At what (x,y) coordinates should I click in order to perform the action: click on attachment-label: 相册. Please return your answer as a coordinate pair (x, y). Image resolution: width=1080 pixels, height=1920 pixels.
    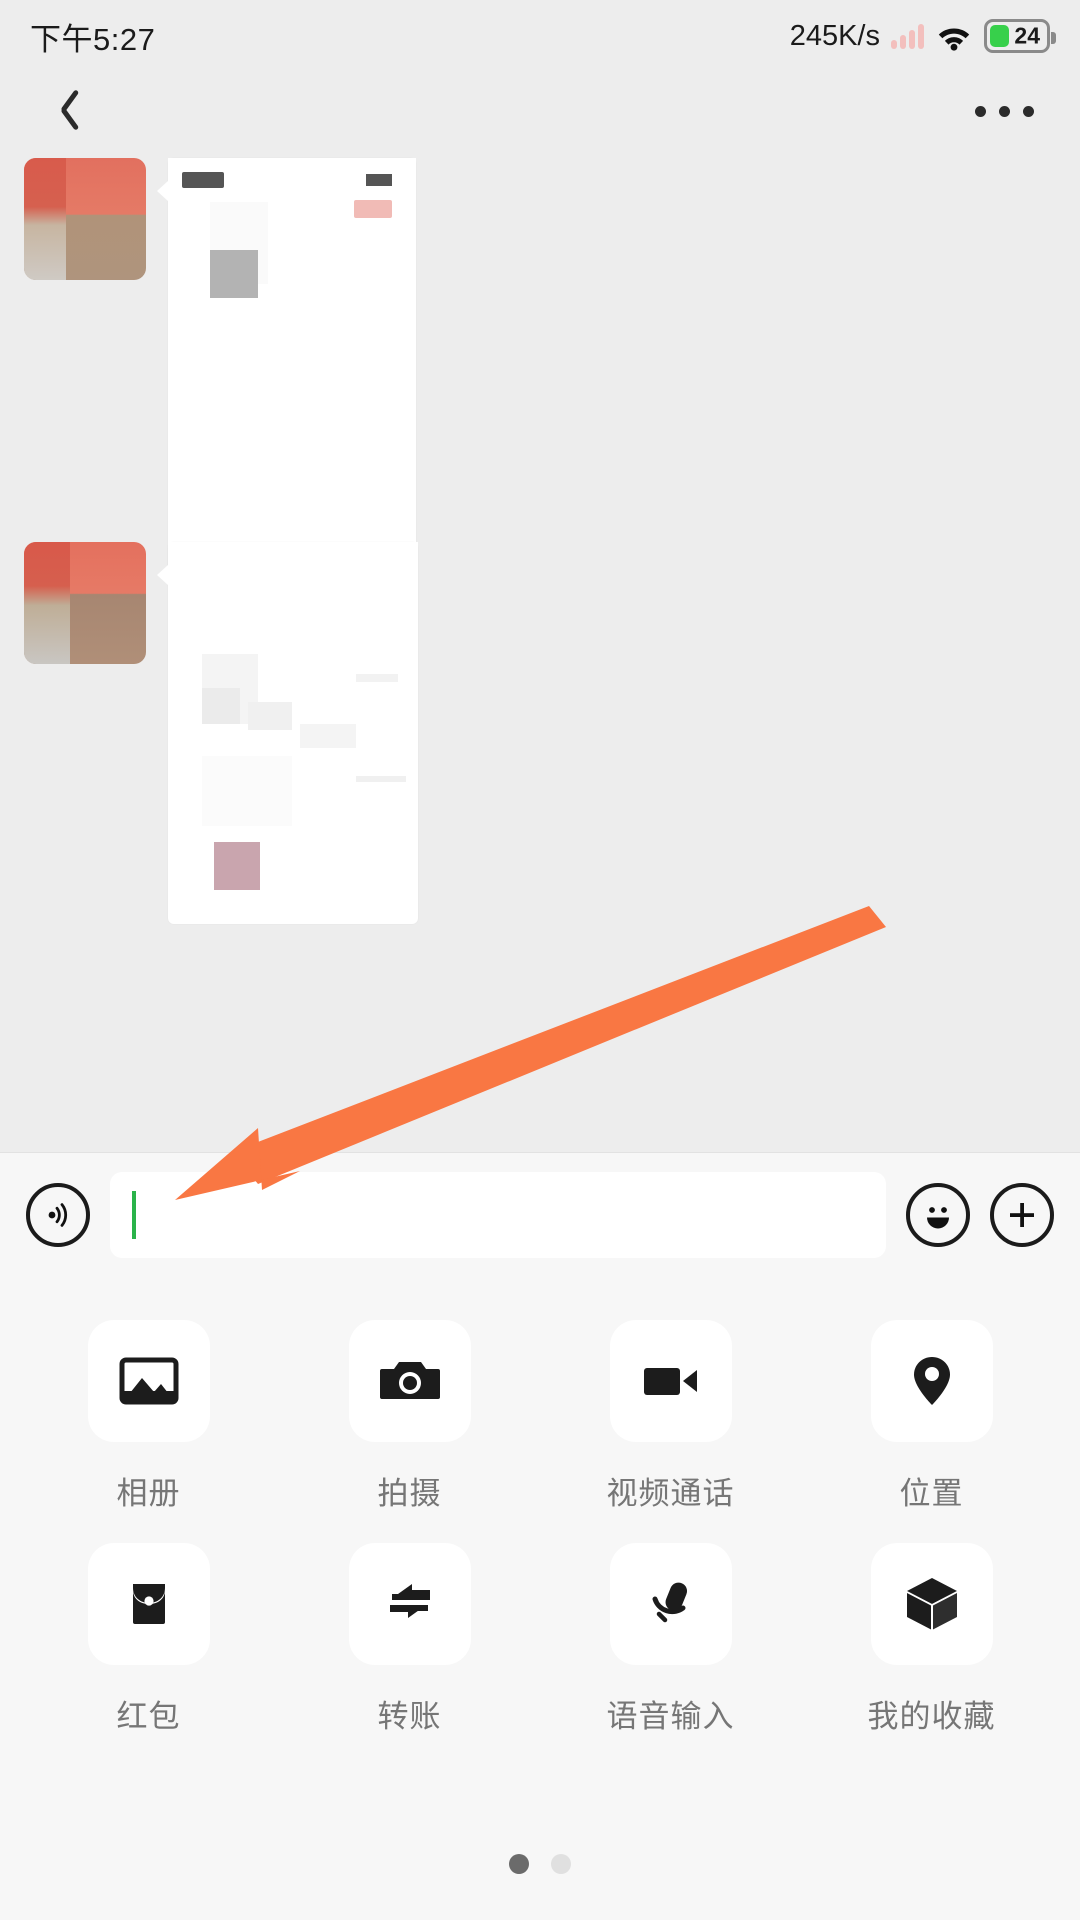
    Looking at the image, I should click on (148, 1494).